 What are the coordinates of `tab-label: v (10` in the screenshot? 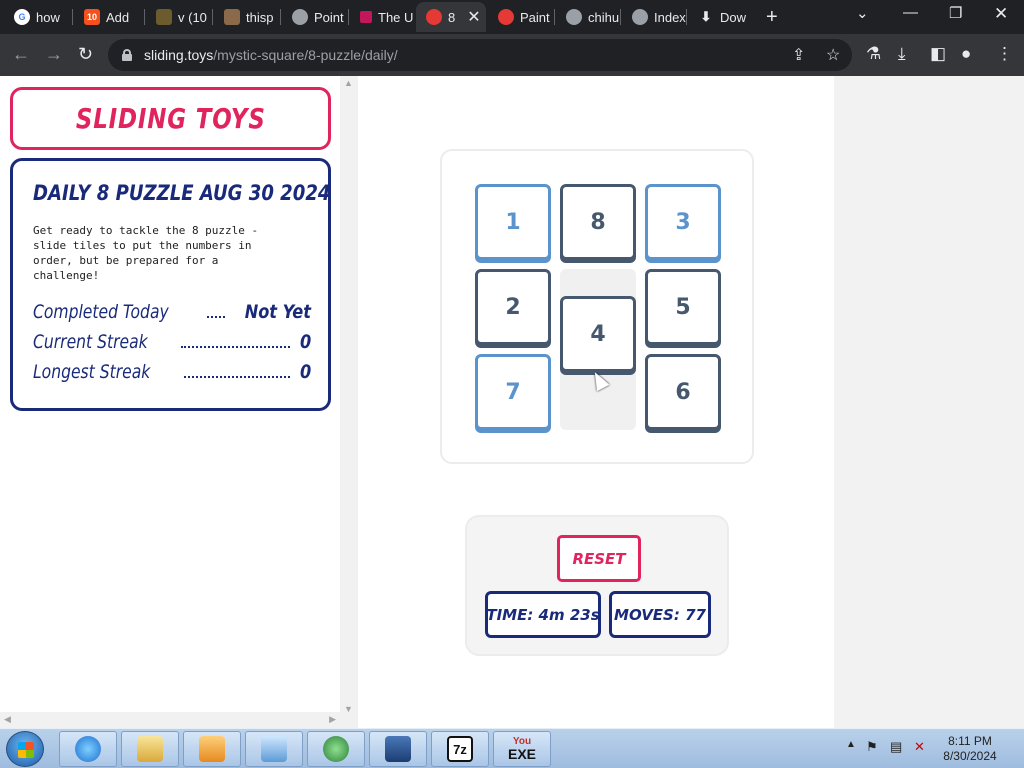 It's located at (192, 17).